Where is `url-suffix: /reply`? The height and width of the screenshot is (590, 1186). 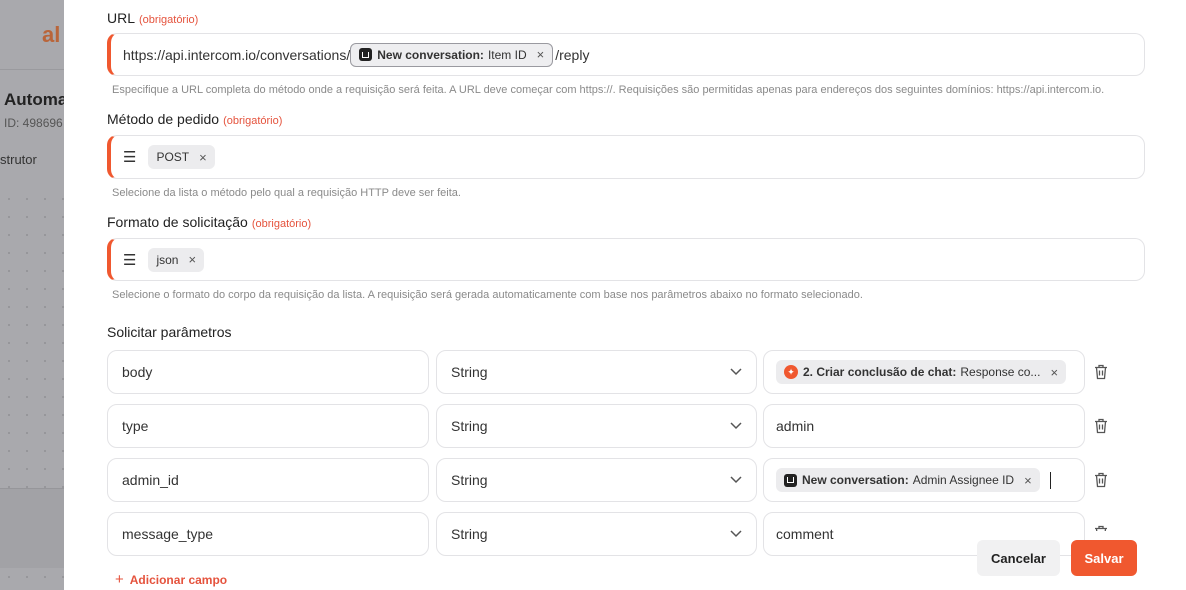
url-suffix: /reply is located at coordinates (572, 54).